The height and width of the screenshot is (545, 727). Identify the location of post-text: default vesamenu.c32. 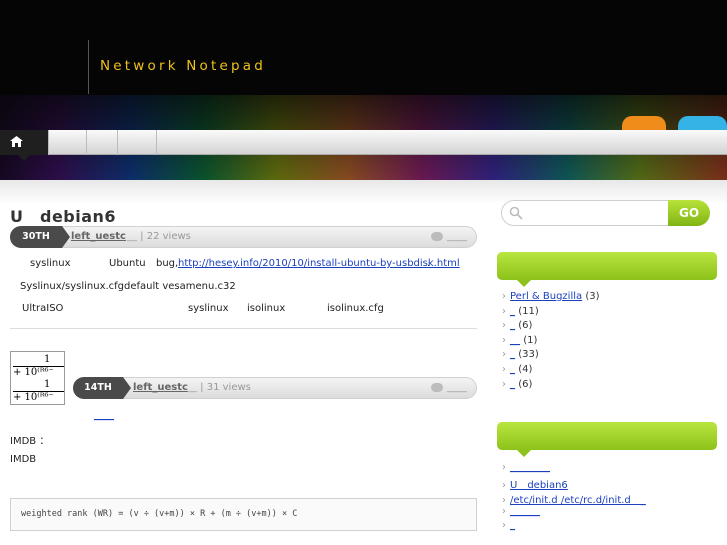
(180, 286).